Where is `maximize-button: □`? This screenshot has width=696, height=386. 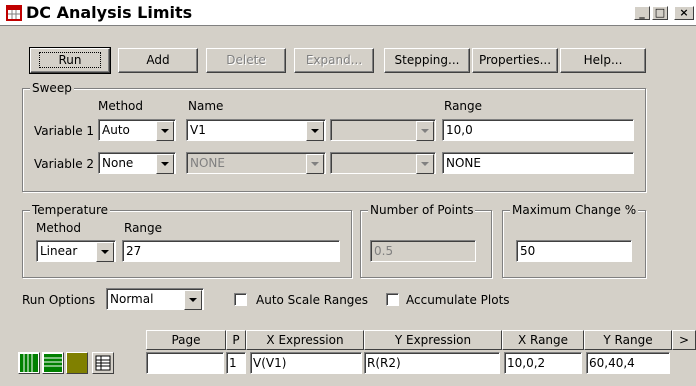 maximize-button: □ is located at coordinates (660, 13).